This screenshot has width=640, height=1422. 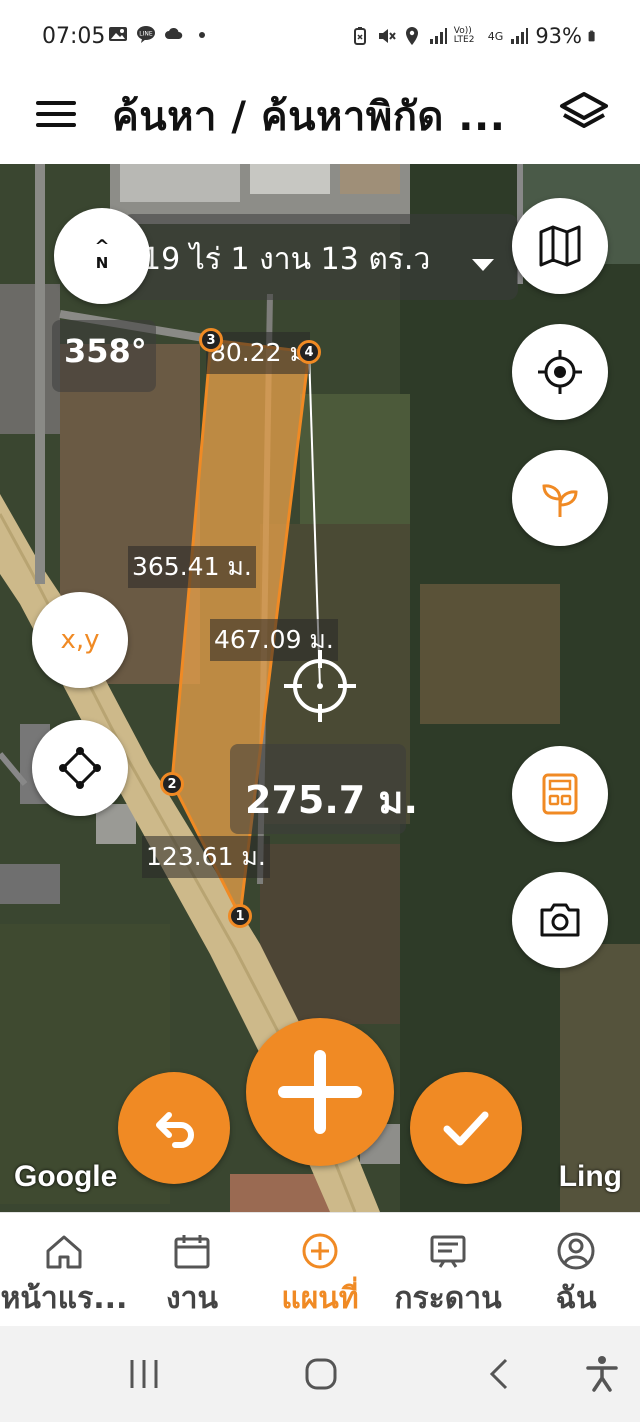 I want to click on vertex-marker: 1, so click(x=240, y=916).